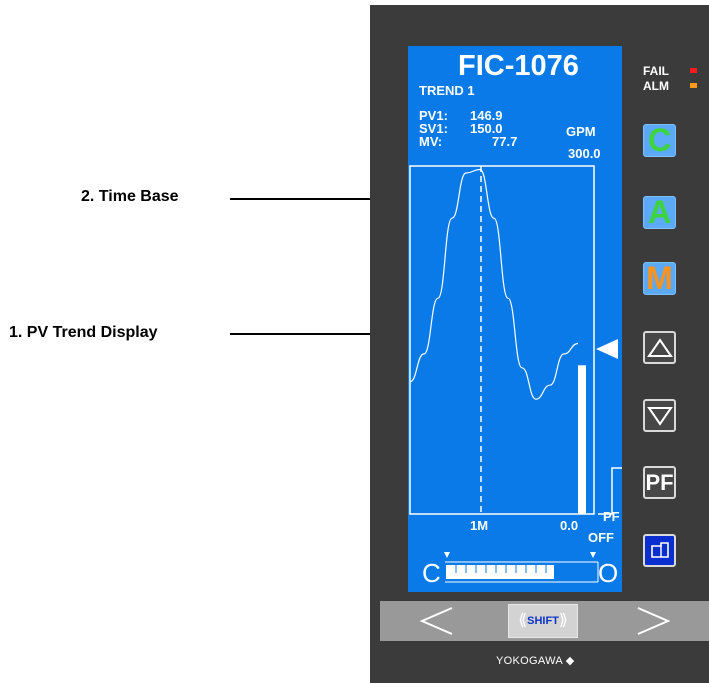  I want to click on cascade-mode-label: C, so click(659, 140).